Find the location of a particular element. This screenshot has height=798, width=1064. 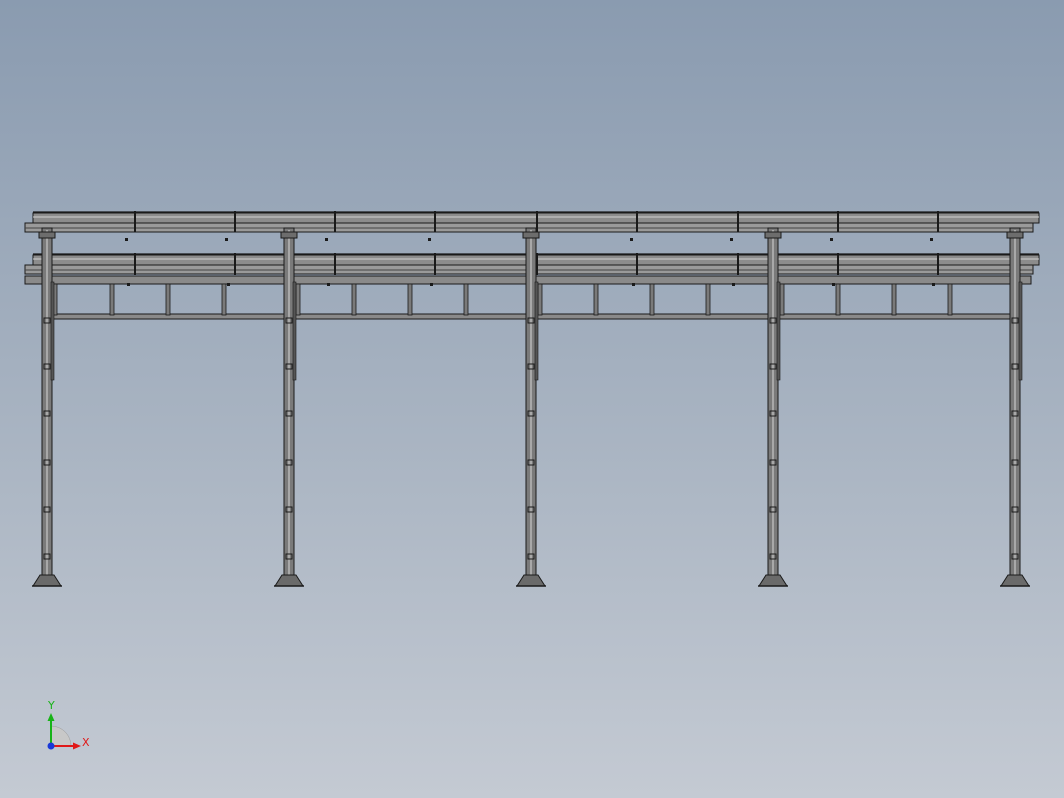

axis-triad: Y X is located at coordinates (69, 728).